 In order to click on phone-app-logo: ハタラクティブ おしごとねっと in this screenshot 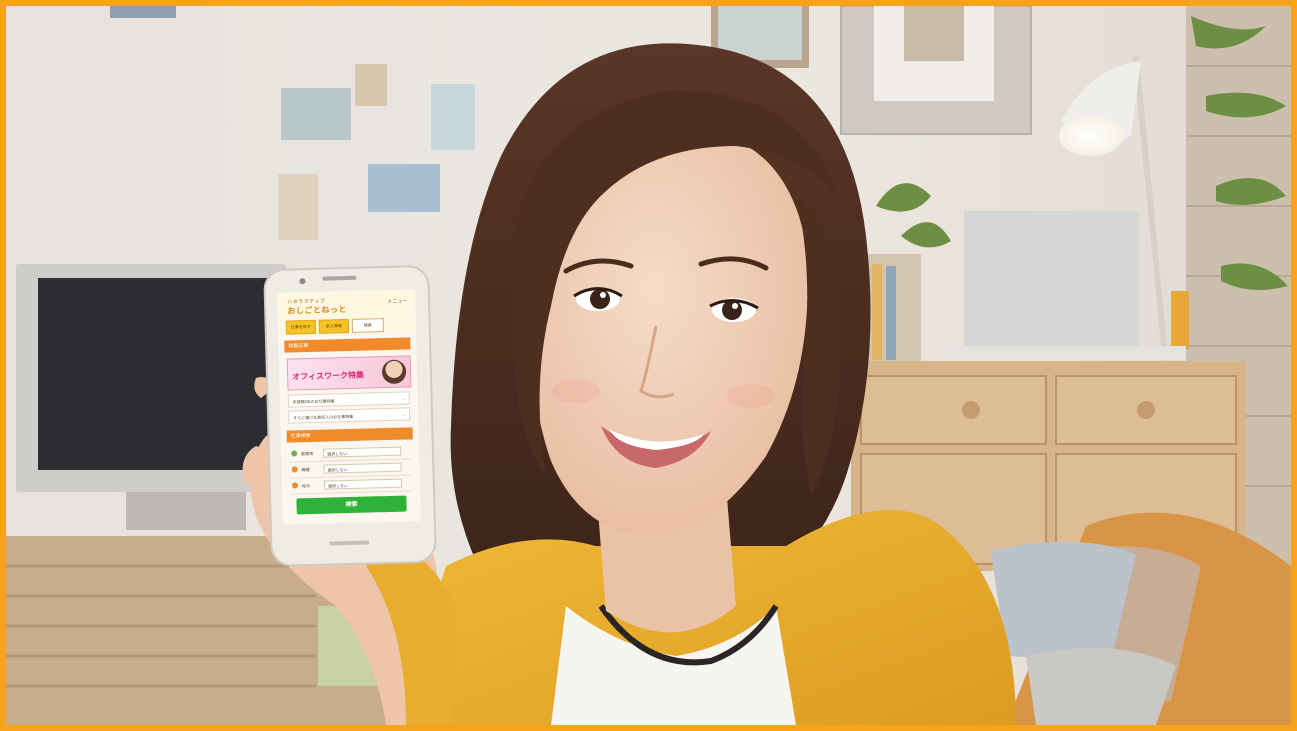, I will do `click(317, 307)`.